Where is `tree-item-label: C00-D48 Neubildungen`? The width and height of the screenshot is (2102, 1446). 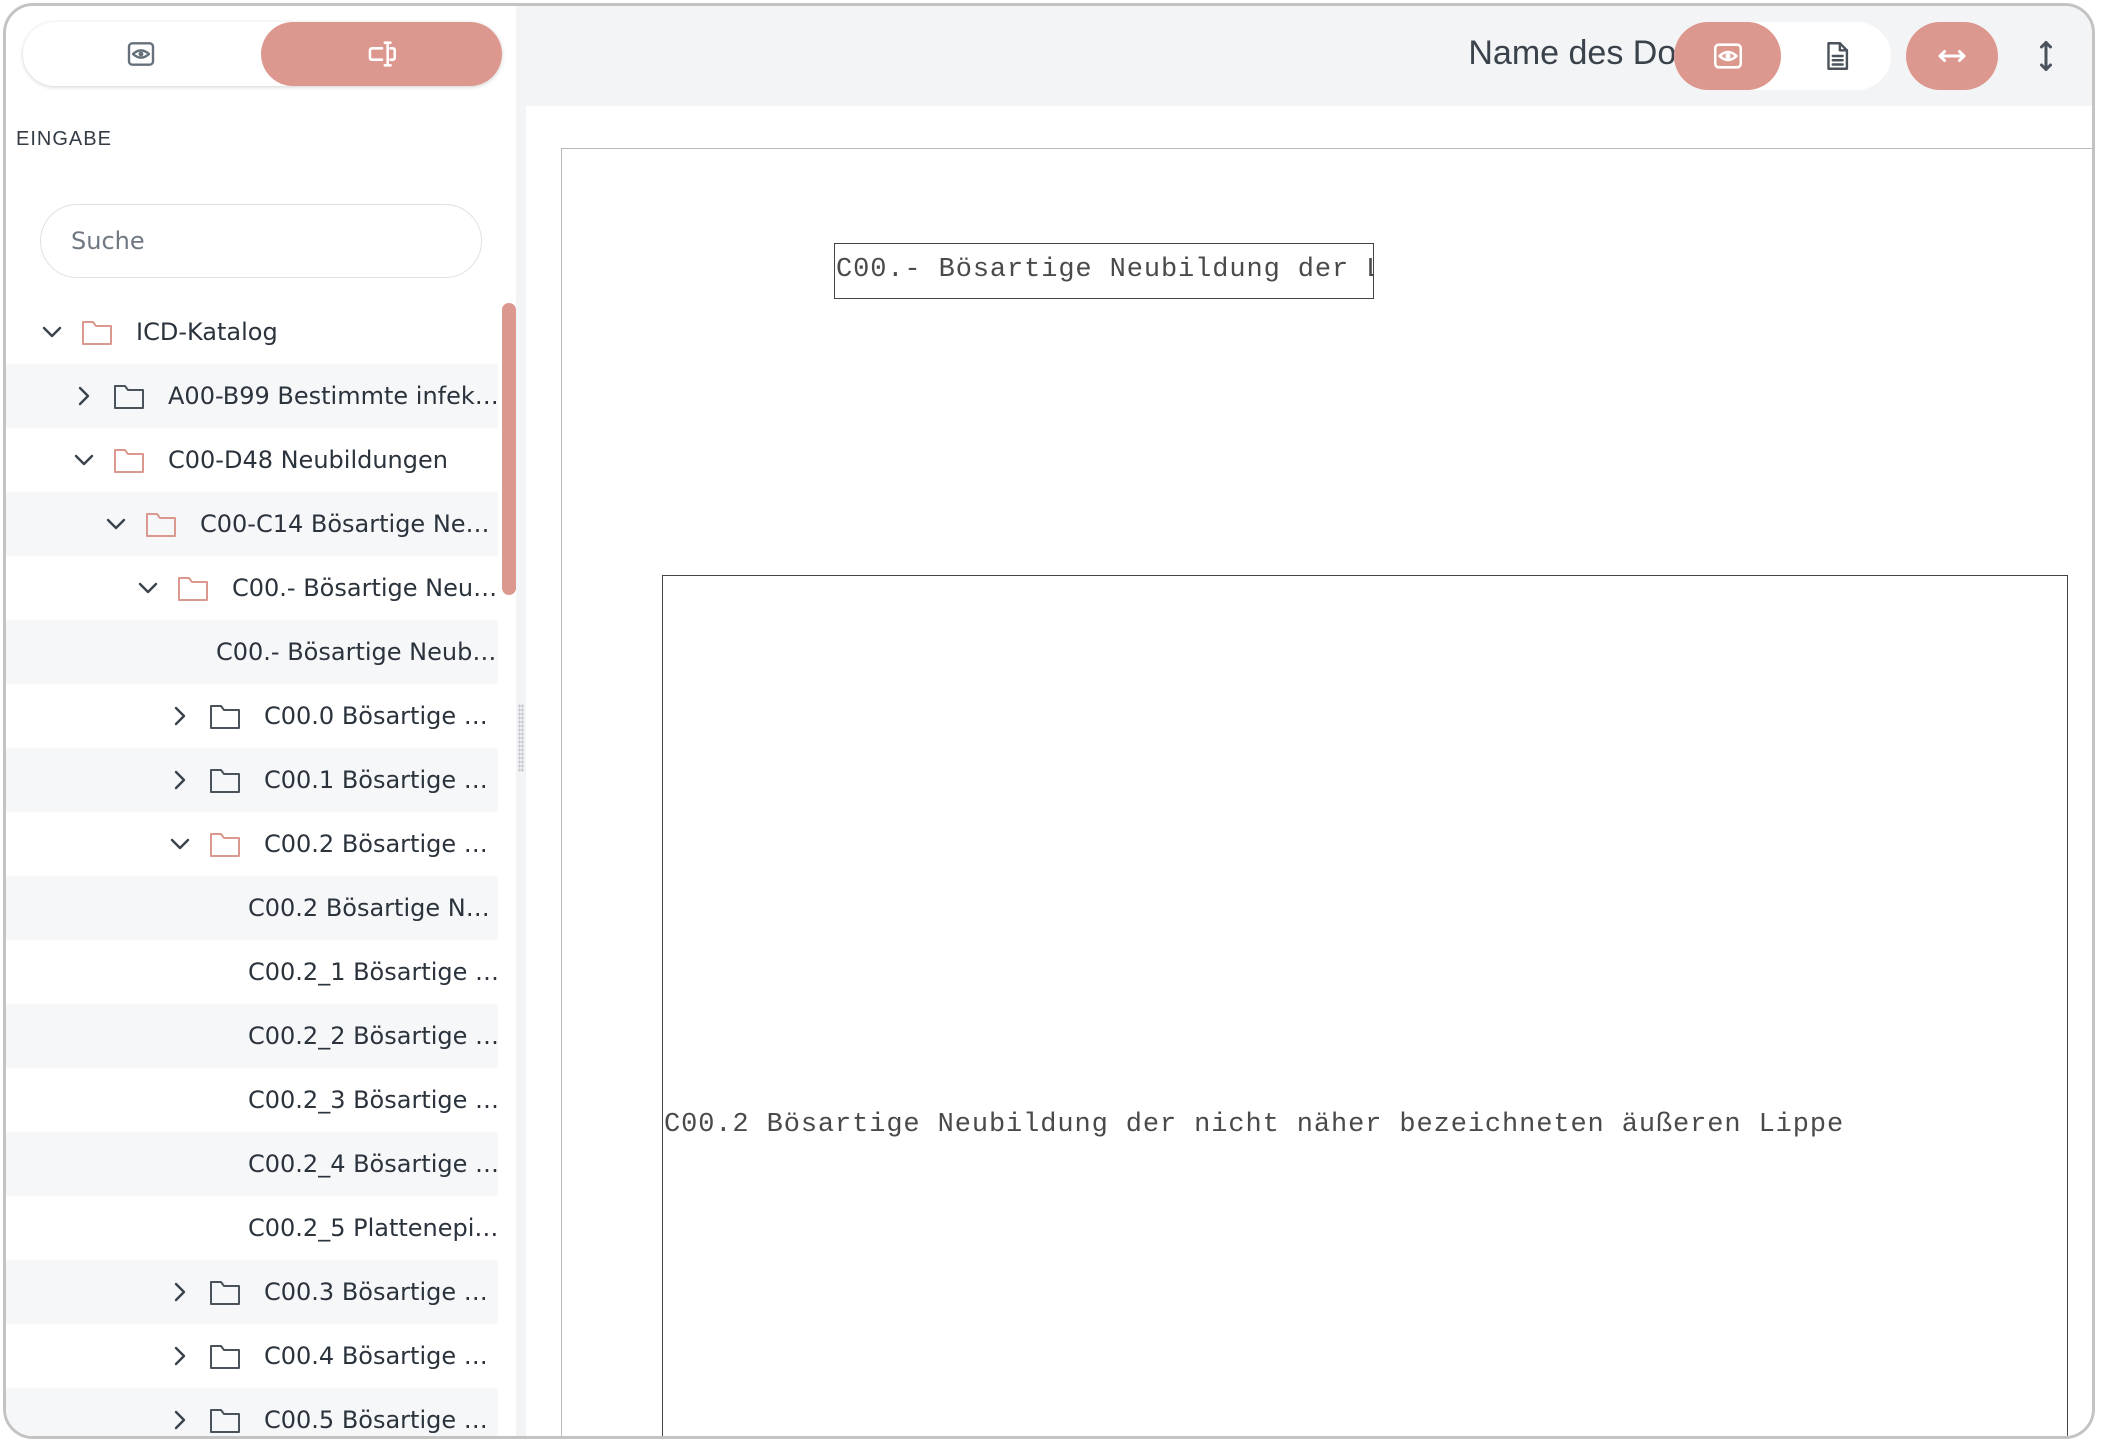
tree-item-label: C00-D48 Neubildungen is located at coordinates (308, 460).